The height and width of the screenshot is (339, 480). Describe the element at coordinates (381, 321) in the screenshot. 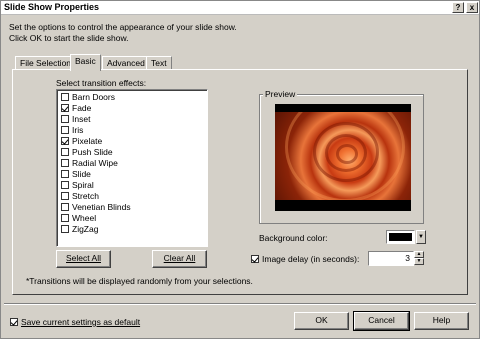

I see `cancel-button: Cancel` at that location.